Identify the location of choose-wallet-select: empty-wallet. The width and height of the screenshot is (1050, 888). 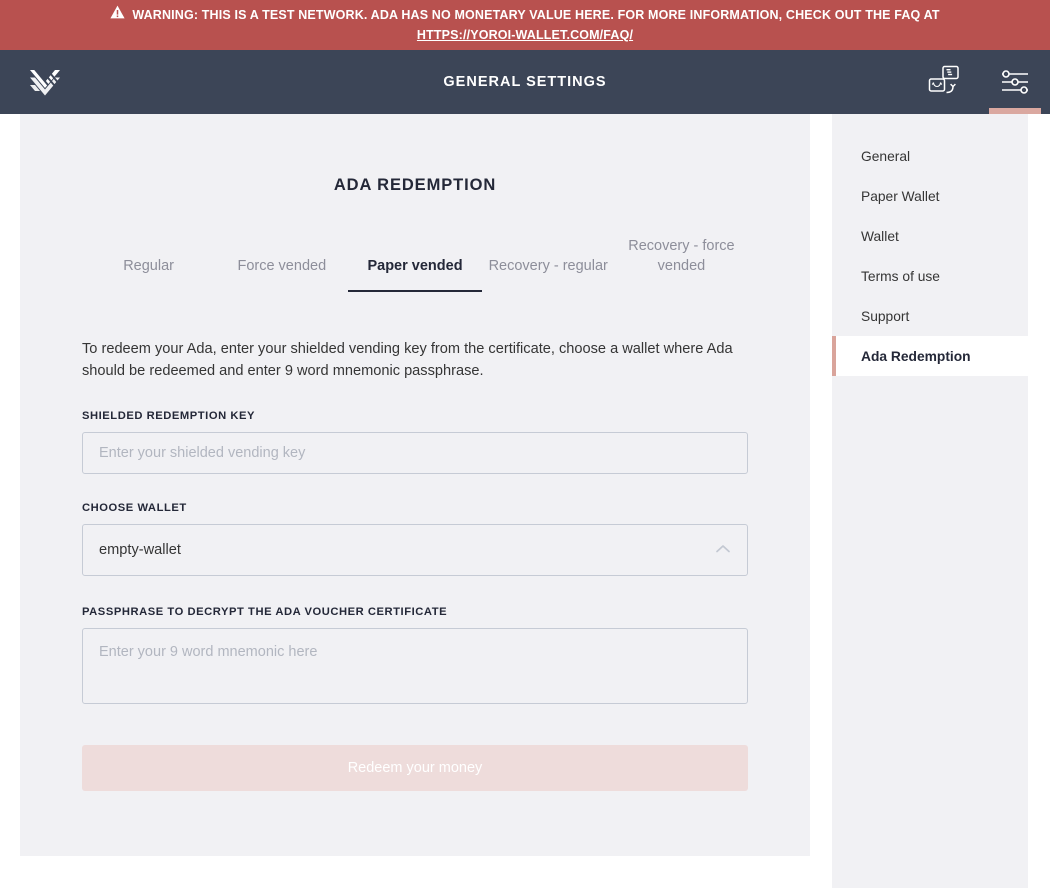
(415, 550).